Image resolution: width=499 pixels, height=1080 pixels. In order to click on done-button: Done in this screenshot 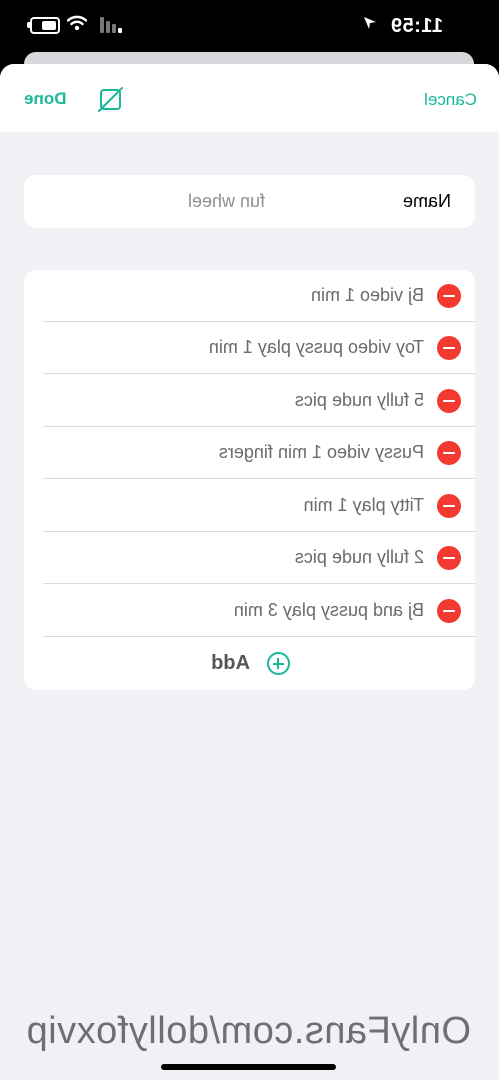, I will do `click(45, 99)`.